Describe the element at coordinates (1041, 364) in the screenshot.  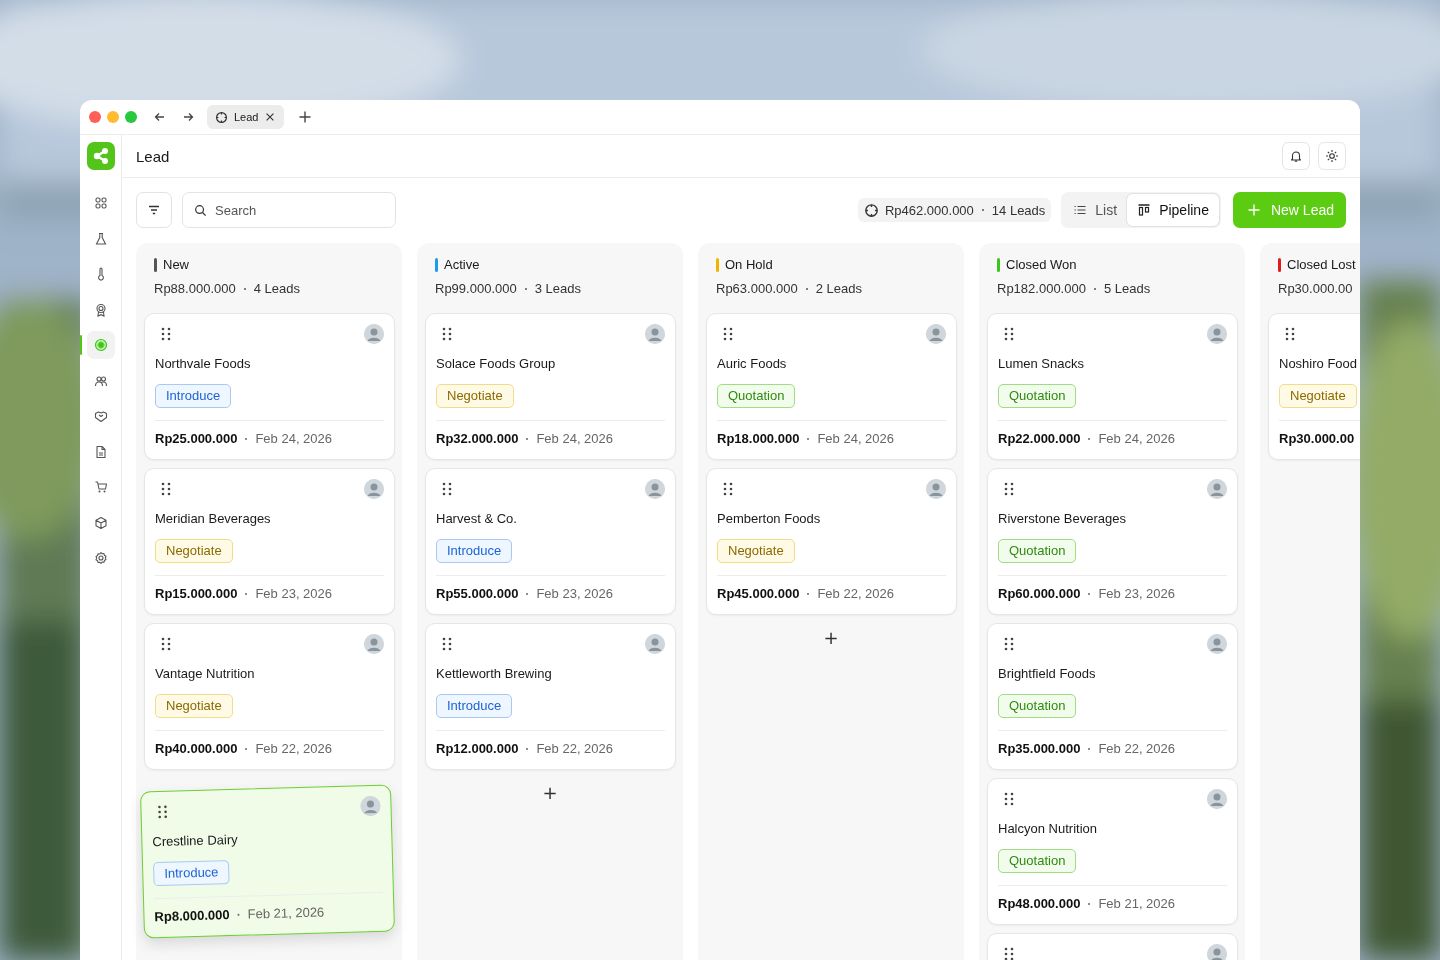
I see `company-name: Lumen Snacks` at that location.